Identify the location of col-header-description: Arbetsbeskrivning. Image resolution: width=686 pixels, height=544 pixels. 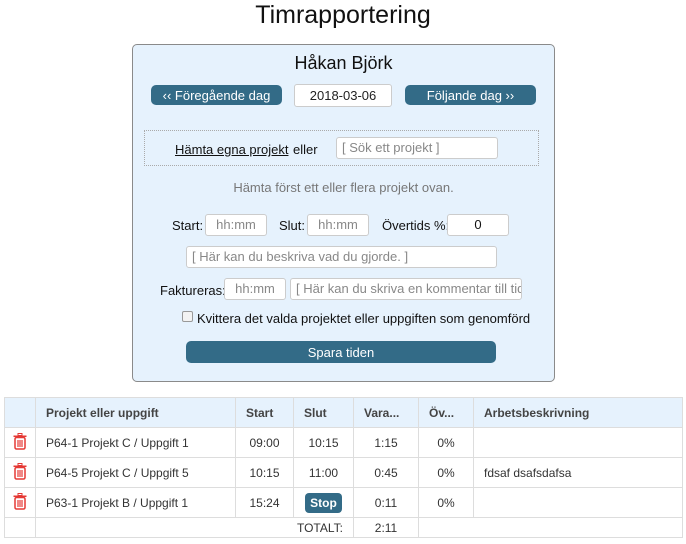
(578, 412).